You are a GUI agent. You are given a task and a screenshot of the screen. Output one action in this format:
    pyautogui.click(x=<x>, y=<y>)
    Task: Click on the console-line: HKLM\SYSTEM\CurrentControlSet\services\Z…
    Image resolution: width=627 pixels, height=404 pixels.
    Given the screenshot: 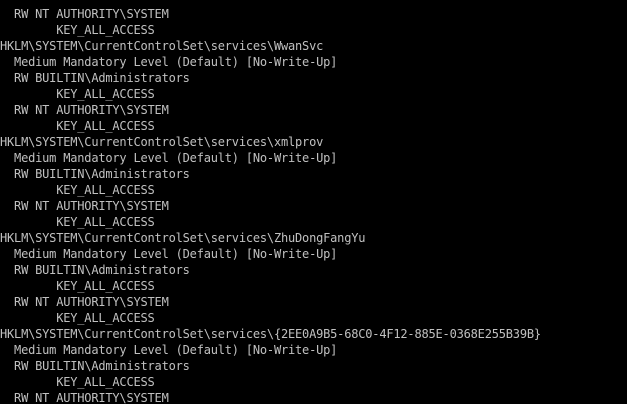 What is the action you would take?
    pyautogui.click(x=183, y=238)
    